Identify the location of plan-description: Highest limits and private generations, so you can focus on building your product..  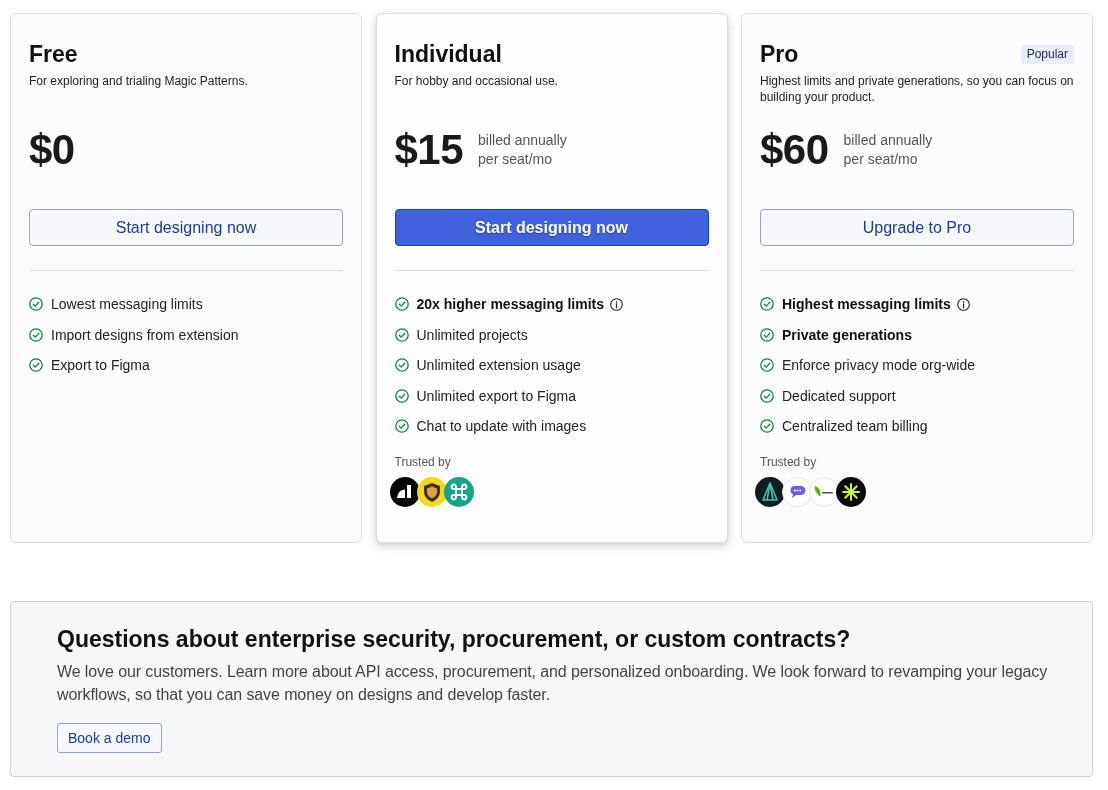
(917, 89).